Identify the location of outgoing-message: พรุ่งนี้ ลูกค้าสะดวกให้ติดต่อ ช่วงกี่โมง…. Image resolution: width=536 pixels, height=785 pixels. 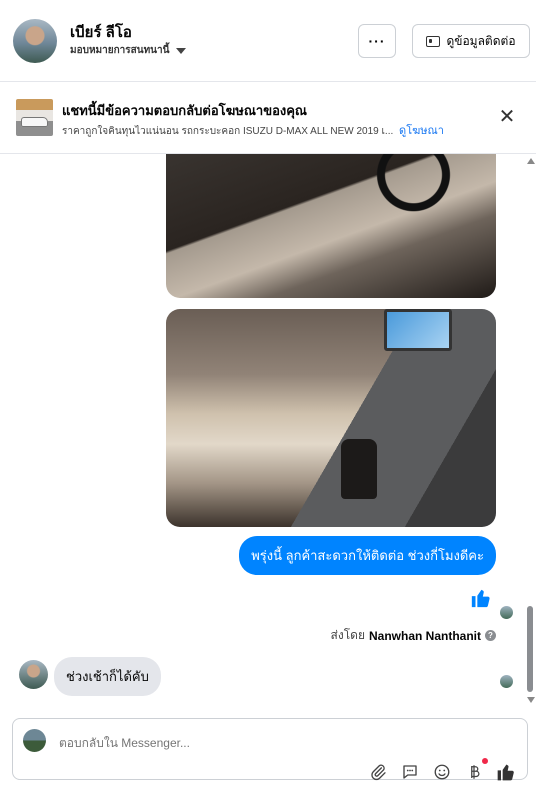
(367, 555).